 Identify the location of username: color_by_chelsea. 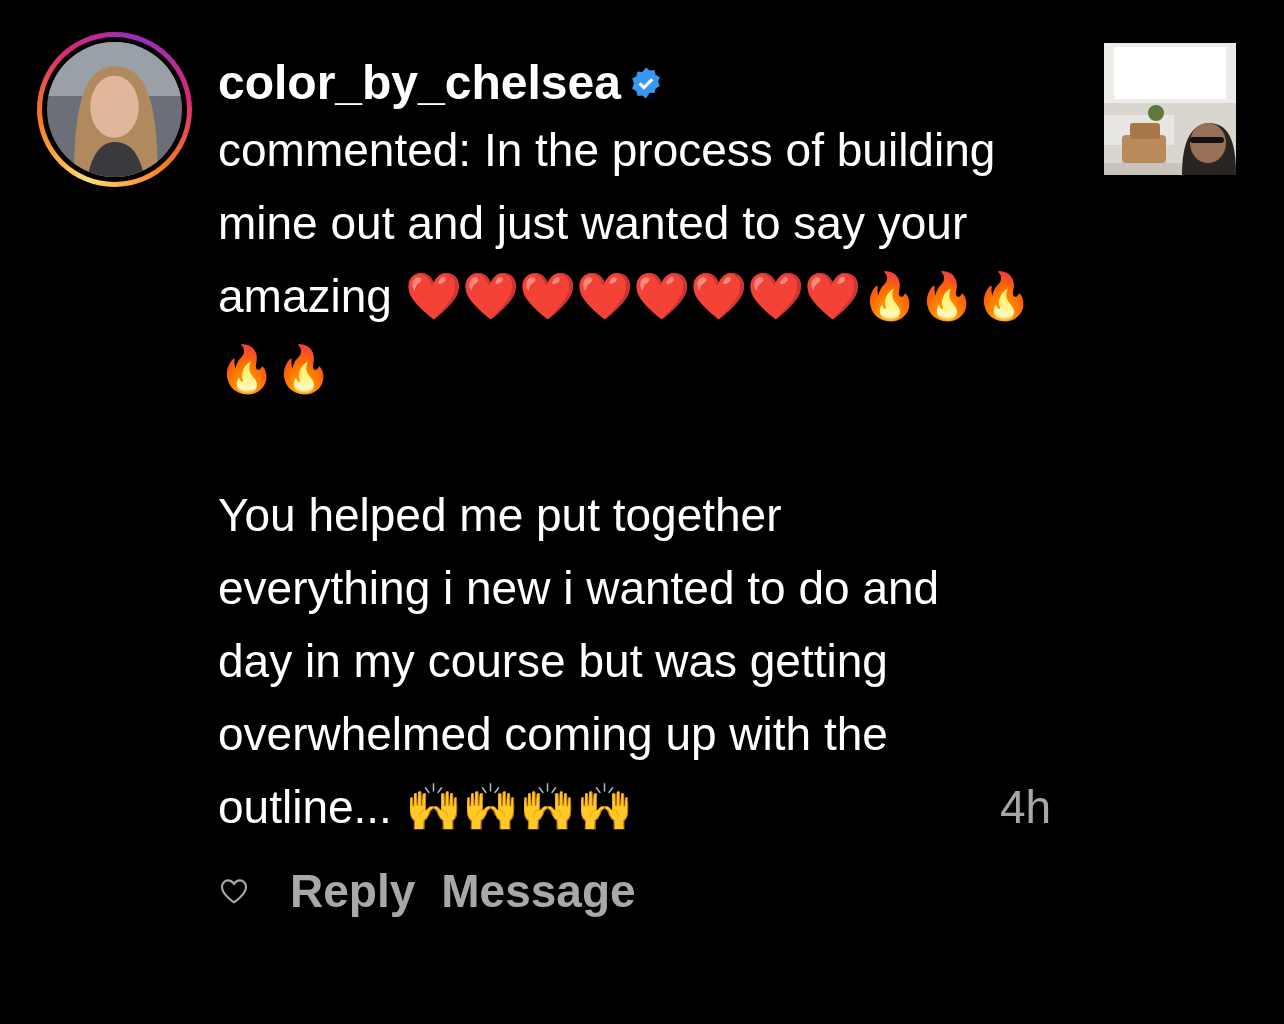
(419, 83).